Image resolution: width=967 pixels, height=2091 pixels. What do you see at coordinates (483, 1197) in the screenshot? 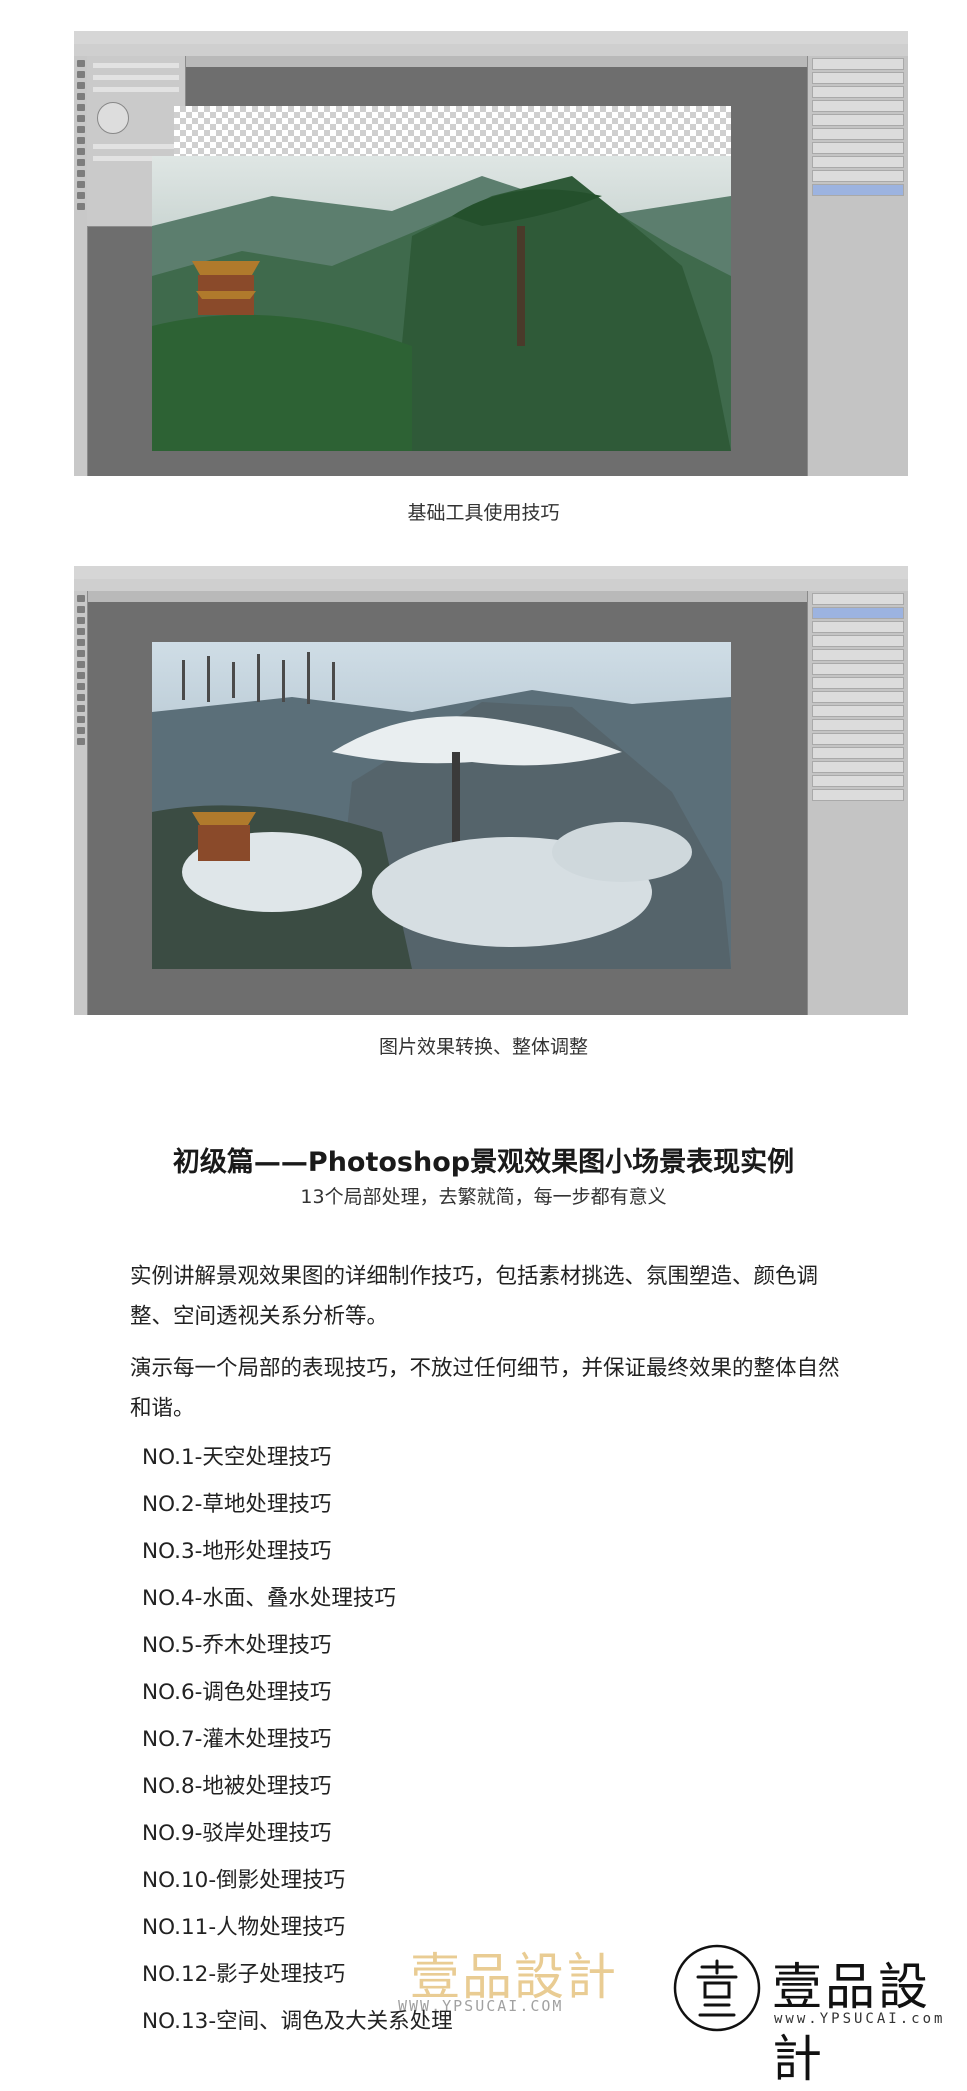
I see `page-subtitle: 13个局部处理，去繁就简，每一步都有意义` at bounding box center [483, 1197].